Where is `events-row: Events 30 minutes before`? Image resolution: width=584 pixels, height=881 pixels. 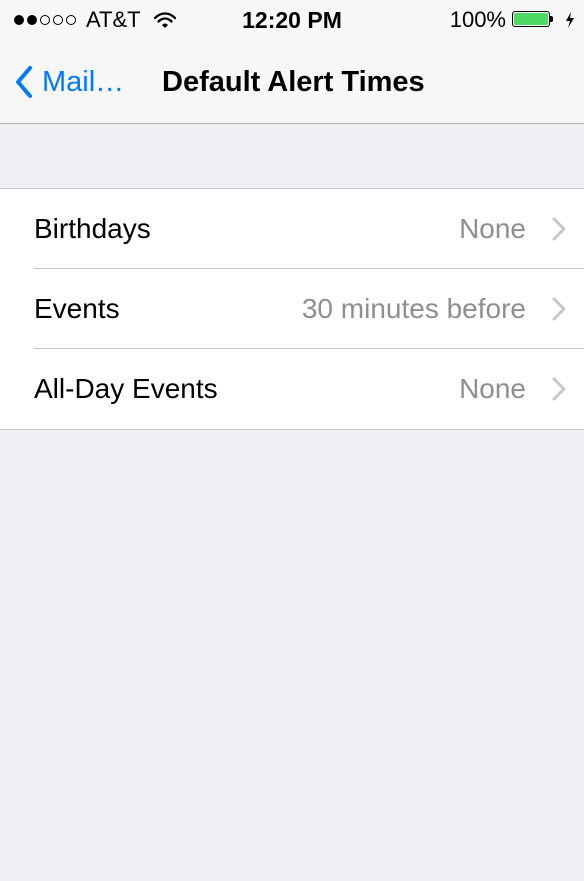 events-row: Events 30 minutes before is located at coordinates (292, 309).